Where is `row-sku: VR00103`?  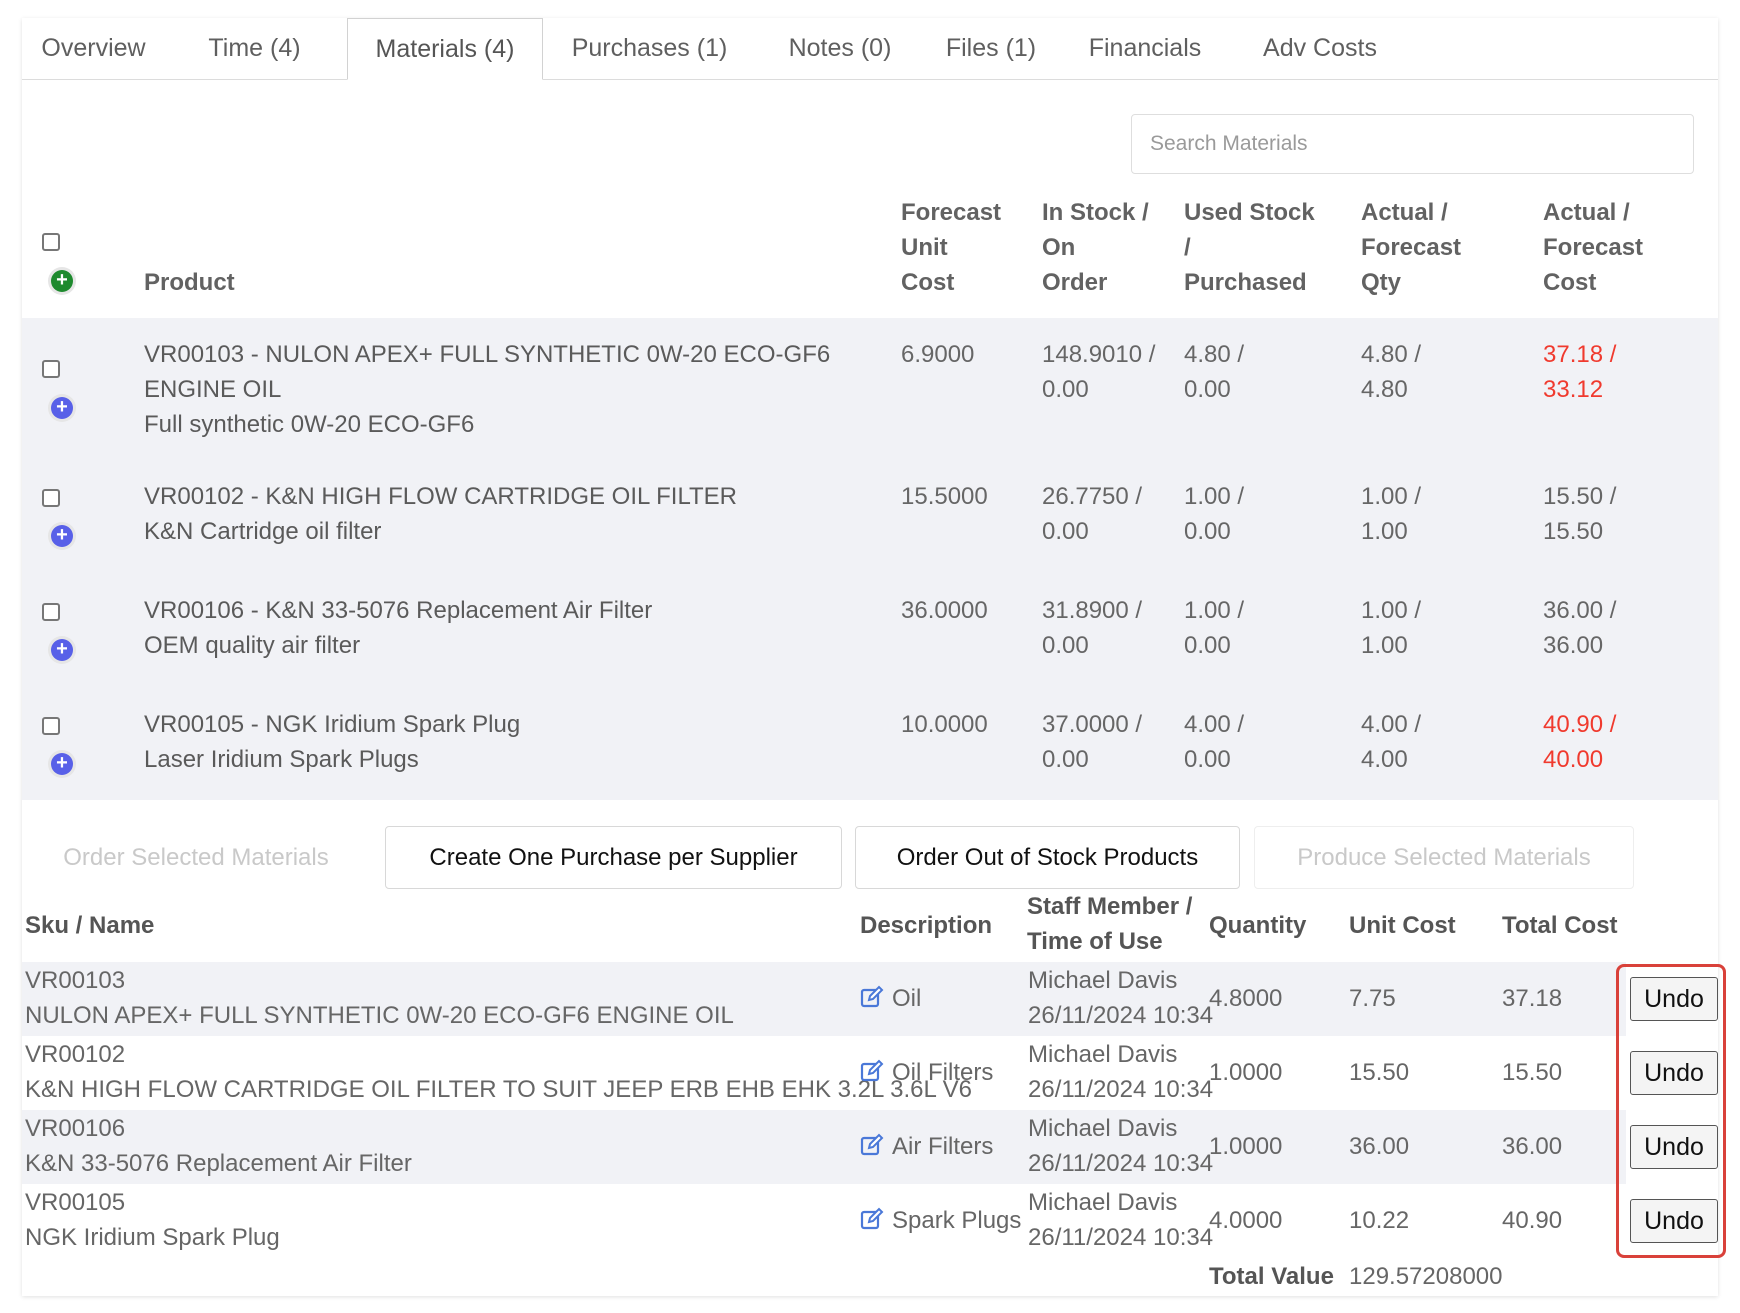
row-sku: VR00103 is located at coordinates (75, 980).